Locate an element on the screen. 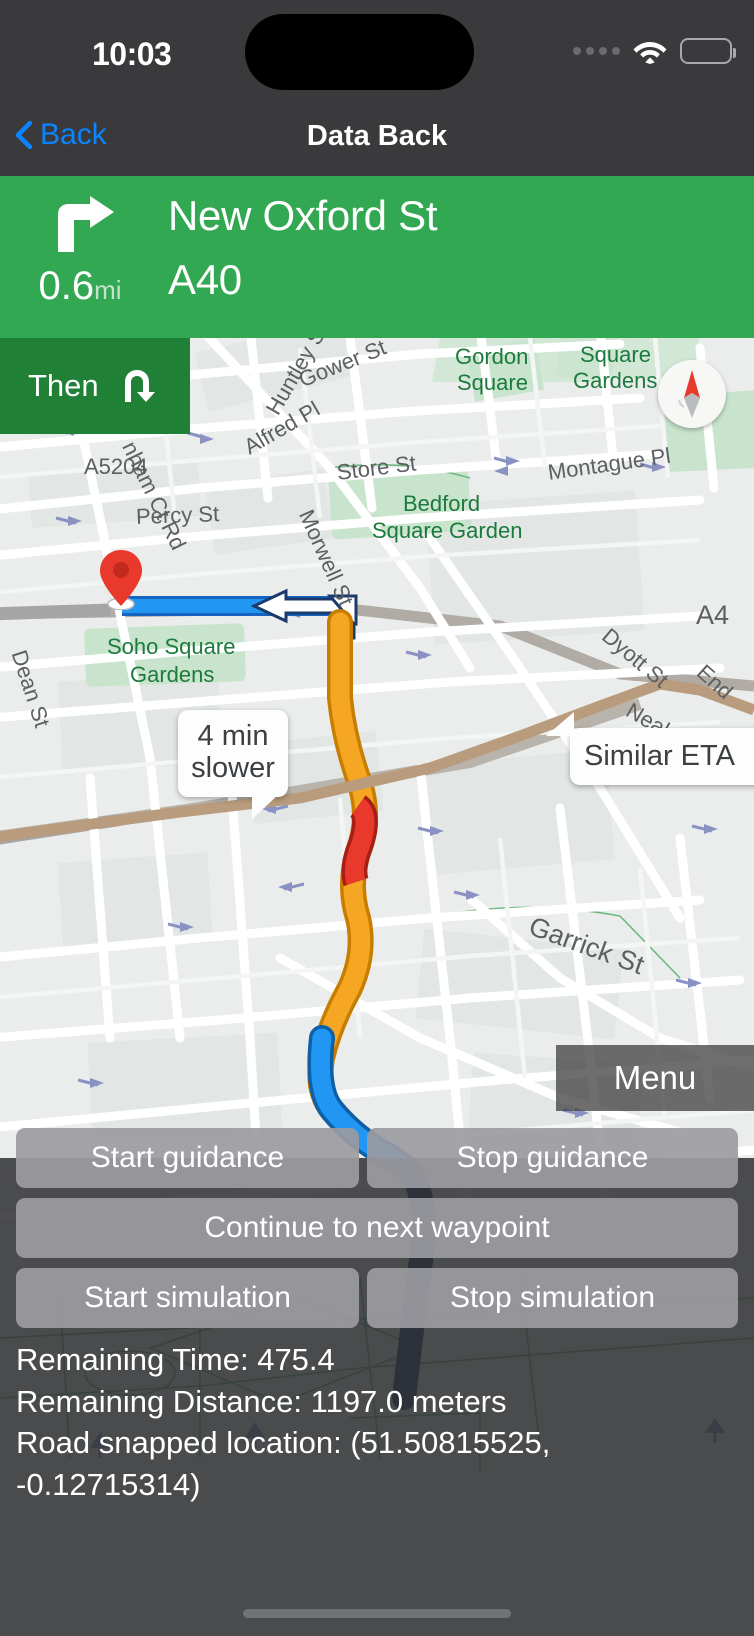  turn-right-arrow-icon is located at coordinates (82, 225).